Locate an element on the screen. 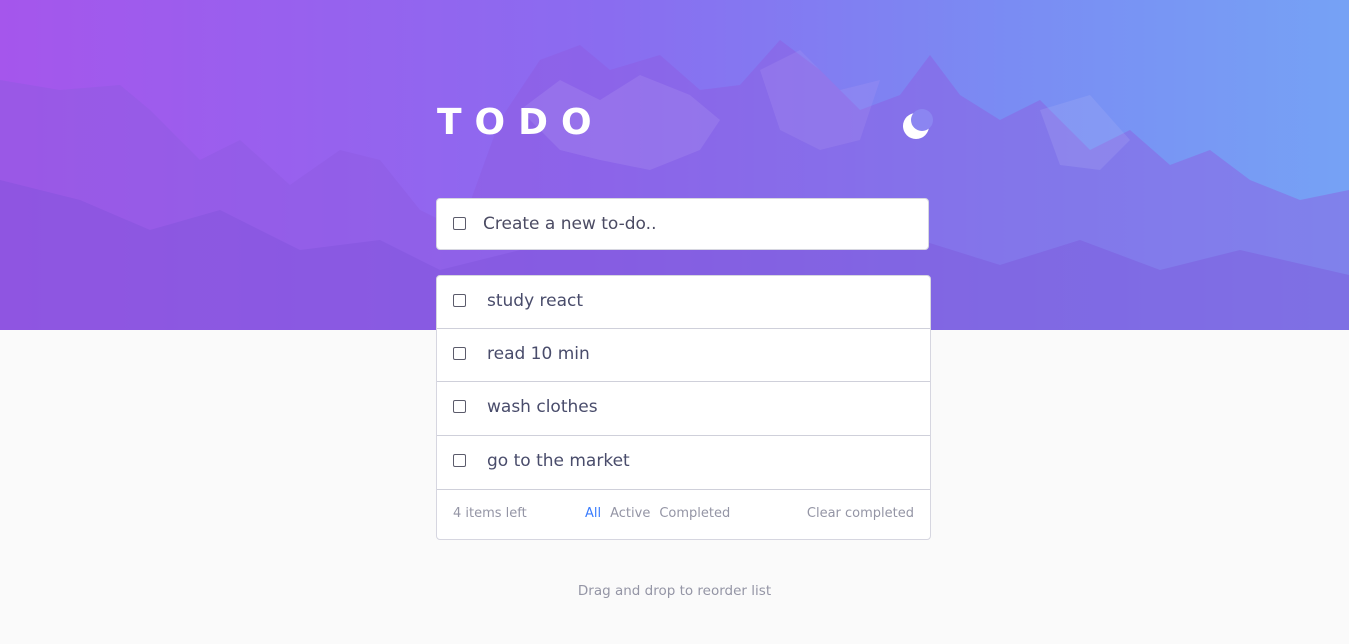 The width and height of the screenshot is (1349, 644). todo-item: read 10 min is located at coordinates (683, 355).